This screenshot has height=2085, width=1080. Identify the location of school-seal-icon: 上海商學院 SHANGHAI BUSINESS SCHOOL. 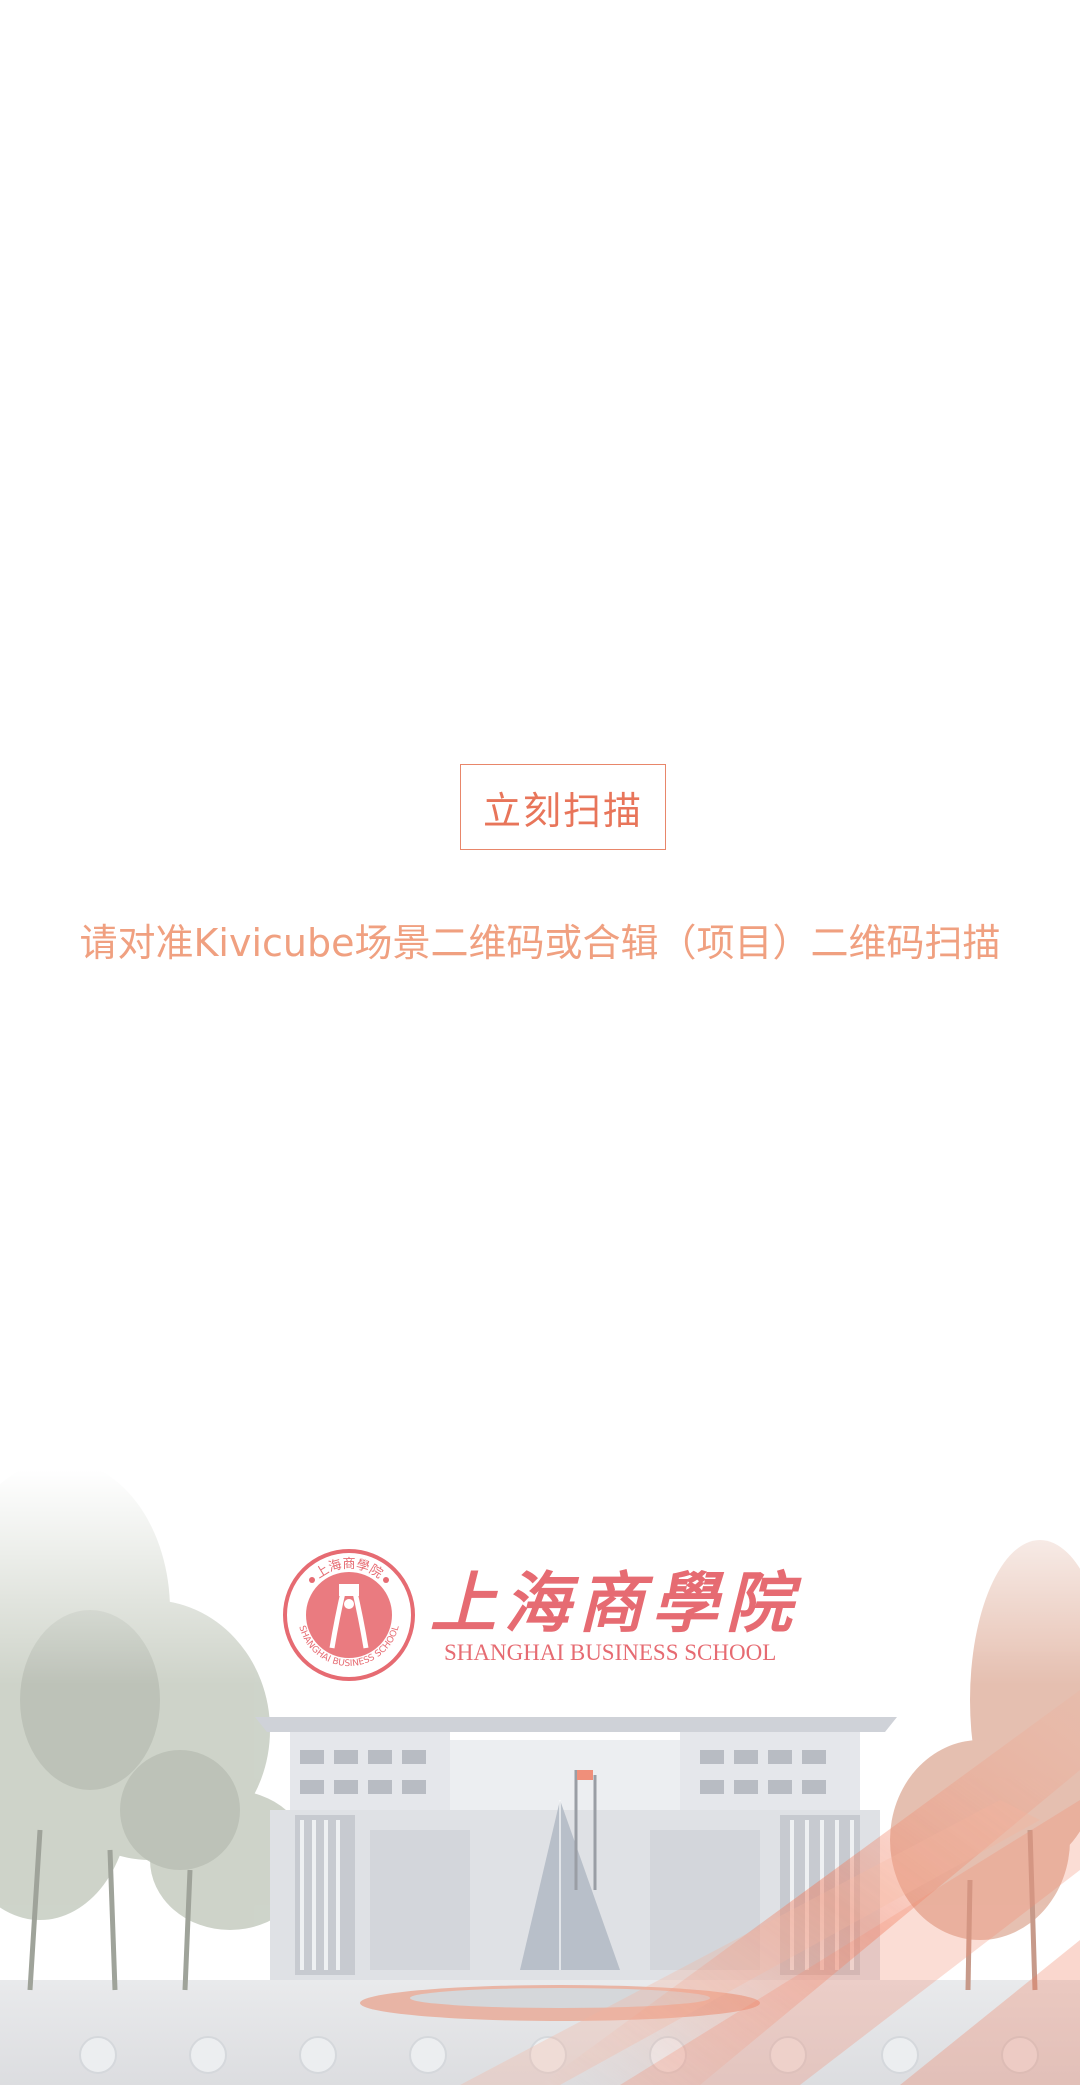
(349, 1615).